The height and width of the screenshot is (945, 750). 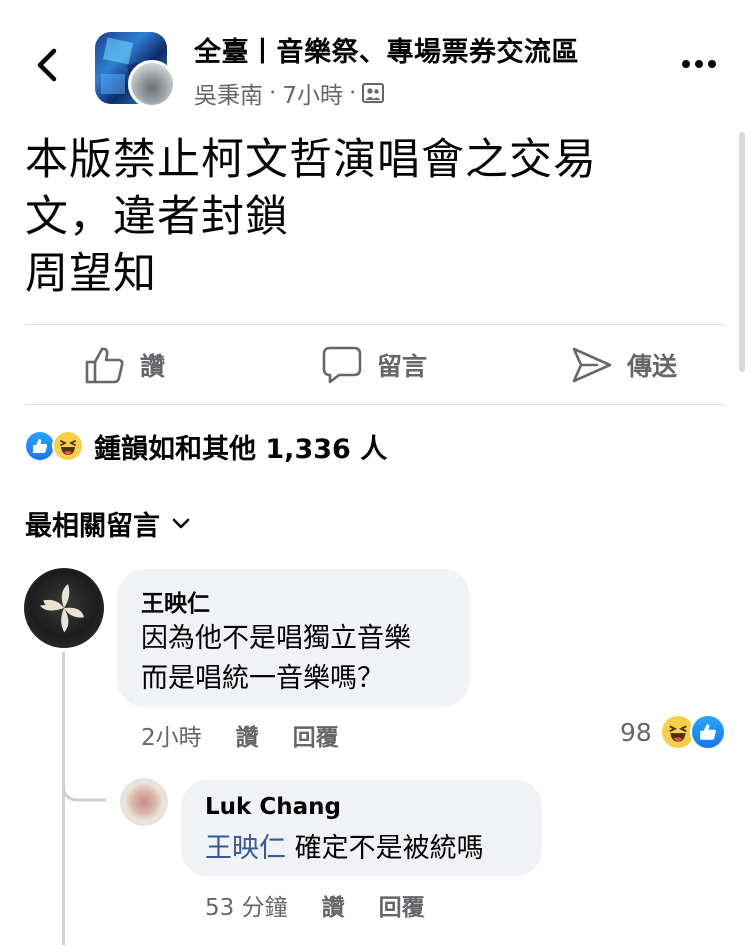 I want to click on chevron-left-icon, so click(x=47, y=65).